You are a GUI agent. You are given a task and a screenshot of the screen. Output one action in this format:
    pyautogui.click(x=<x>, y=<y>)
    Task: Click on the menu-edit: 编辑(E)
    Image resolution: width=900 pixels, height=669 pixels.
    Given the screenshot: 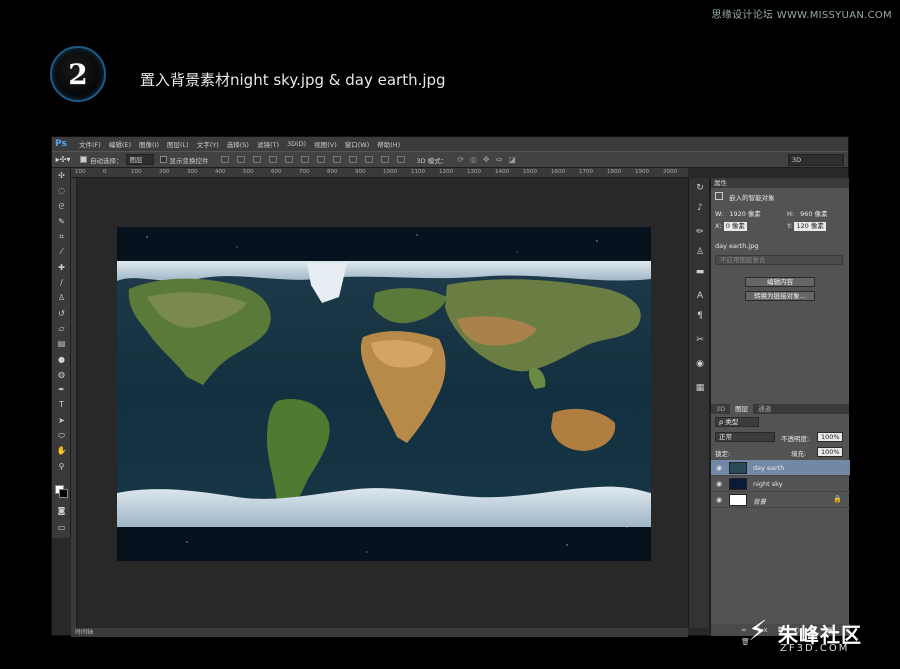 What is the action you would take?
    pyautogui.click(x=120, y=144)
    